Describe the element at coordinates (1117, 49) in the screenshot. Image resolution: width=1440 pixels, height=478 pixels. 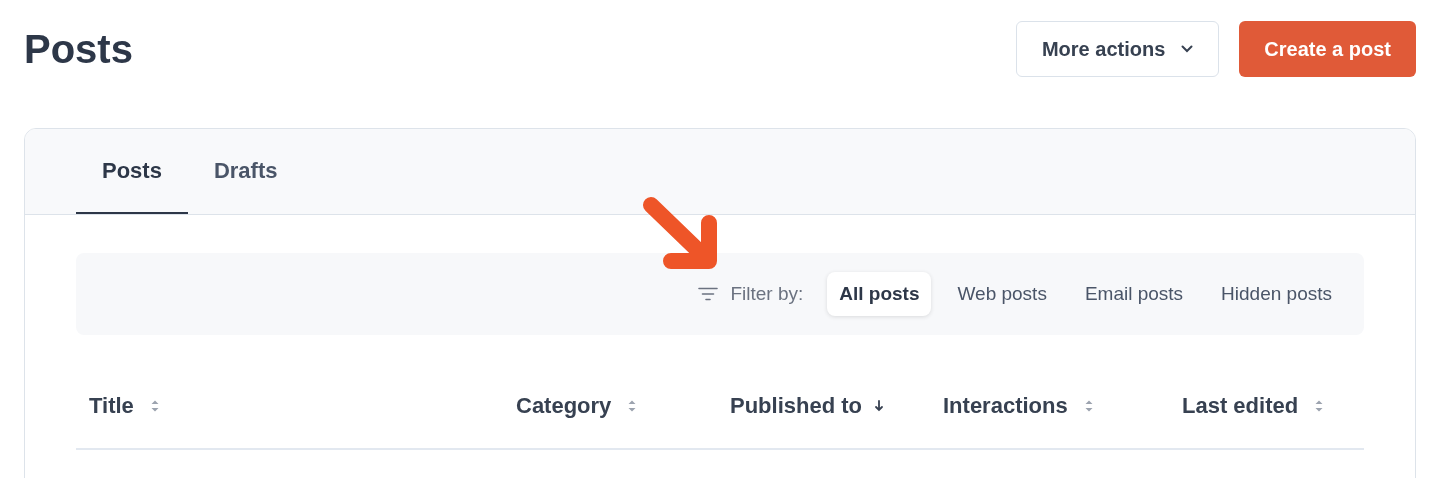
I see `more-actions-button: More actions` at that location.